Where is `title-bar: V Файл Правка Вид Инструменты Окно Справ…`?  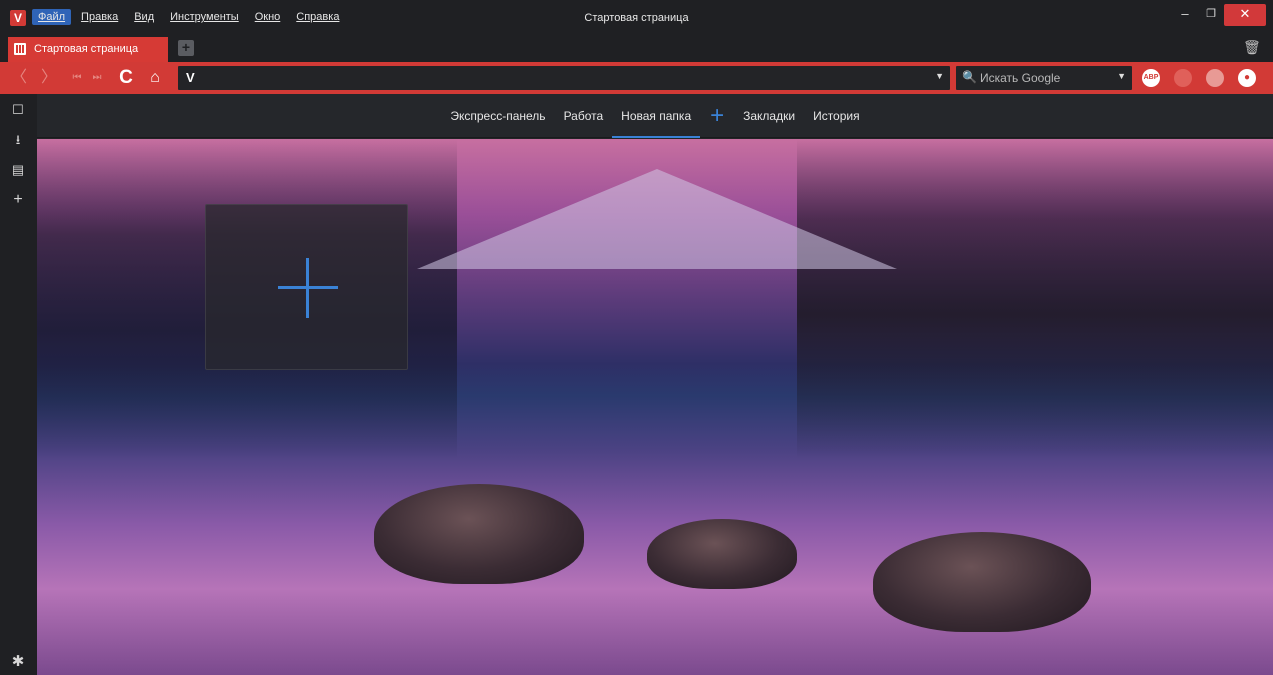 title-bar: V Файл Правка Вид Инструменты Окно Справ… is located at coordinates (636, 18).